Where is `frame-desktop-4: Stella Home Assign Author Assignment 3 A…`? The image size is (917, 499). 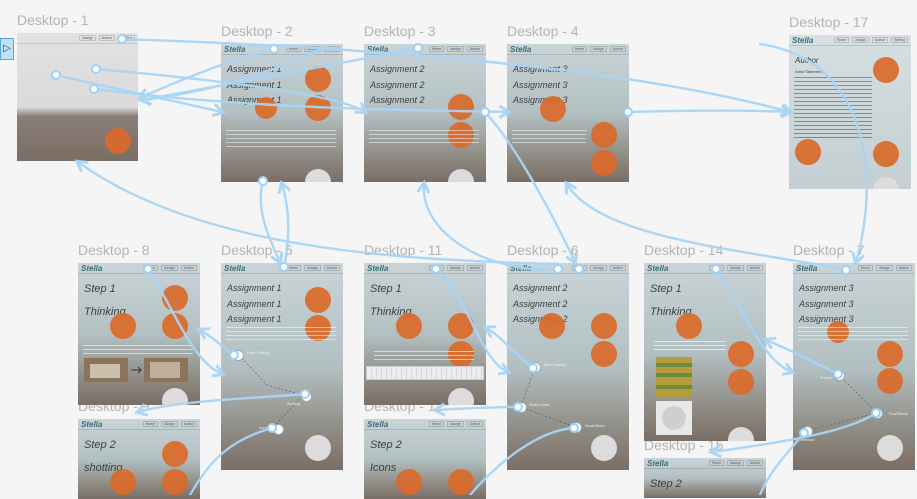 frame-desktop-4: Stella Home Assign Author Assignment 3 A… is located at coordinates (568, 113).